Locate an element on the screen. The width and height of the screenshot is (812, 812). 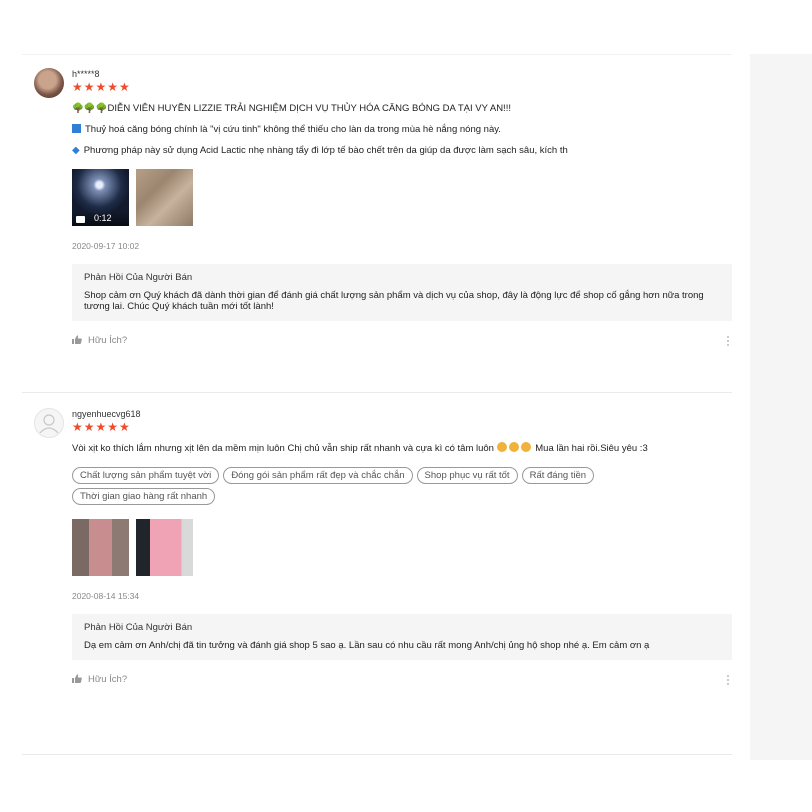
user-placeholder-icon is located at coordinates (49, 424).